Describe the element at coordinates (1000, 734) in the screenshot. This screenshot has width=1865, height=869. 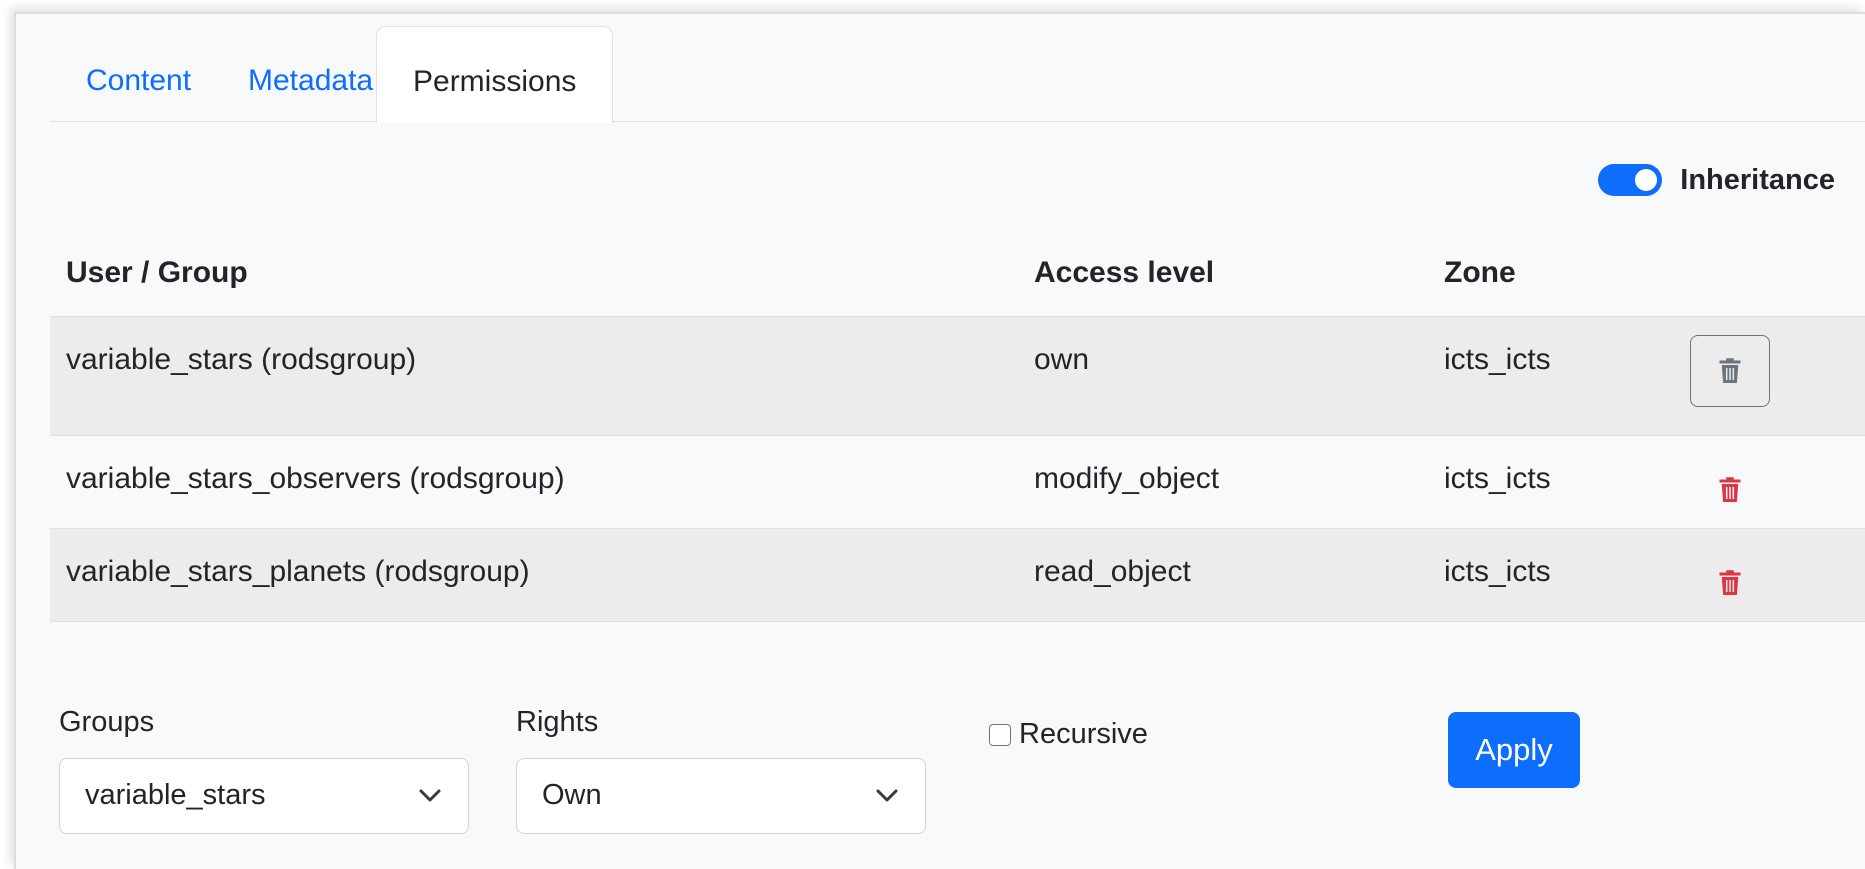
I see `recursive-checkbox` at that location.